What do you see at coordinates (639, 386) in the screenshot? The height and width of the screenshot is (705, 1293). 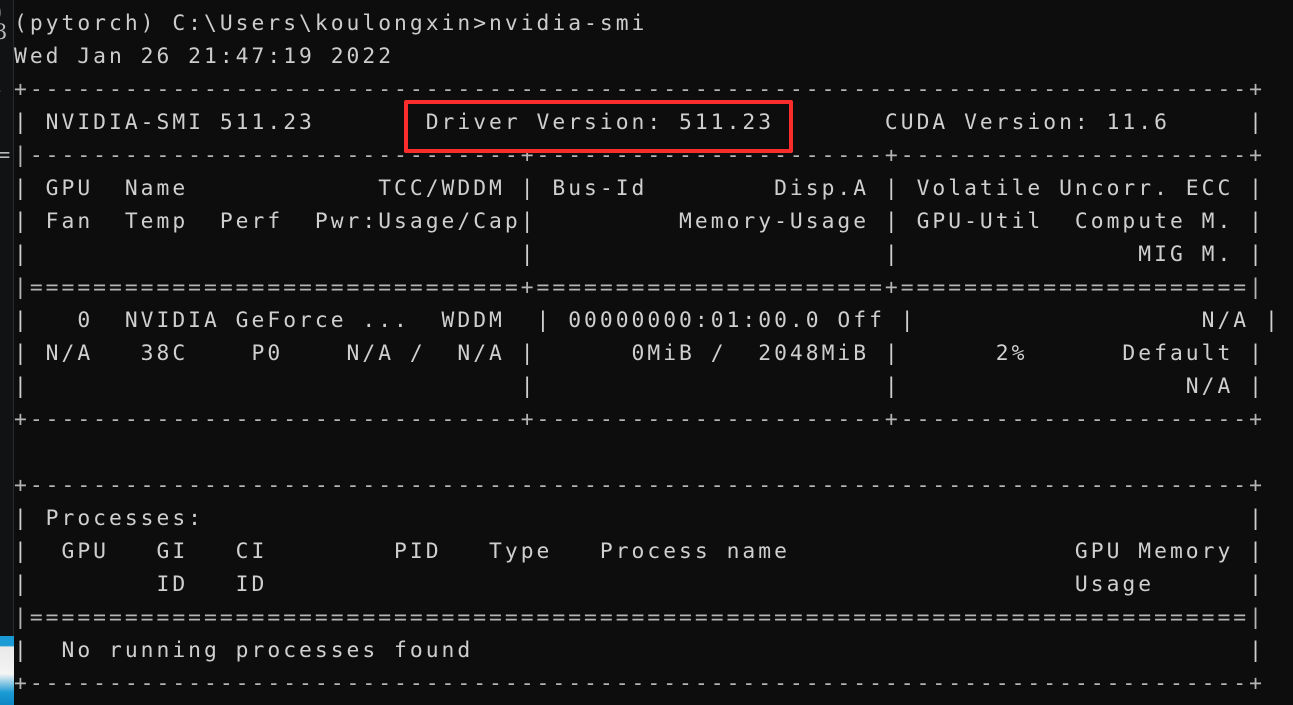 I see `gpu-row-3: | | | N/A |` at bounding box center [639, 386].